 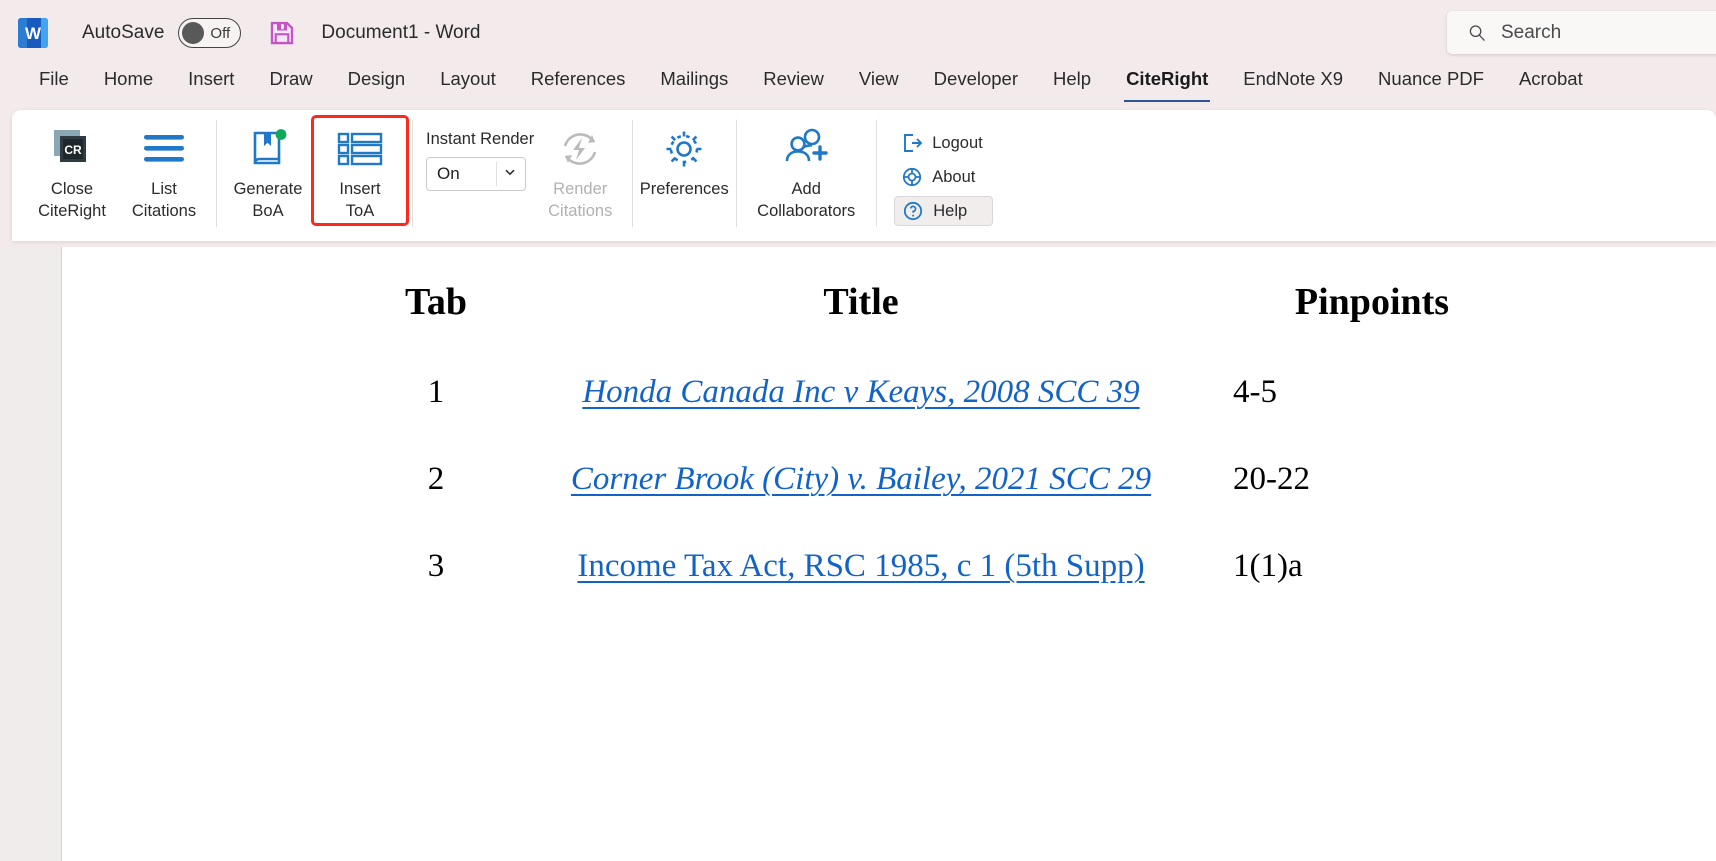 I want to click on account-command-column: Logout About Help, so click(x=940, y=172).